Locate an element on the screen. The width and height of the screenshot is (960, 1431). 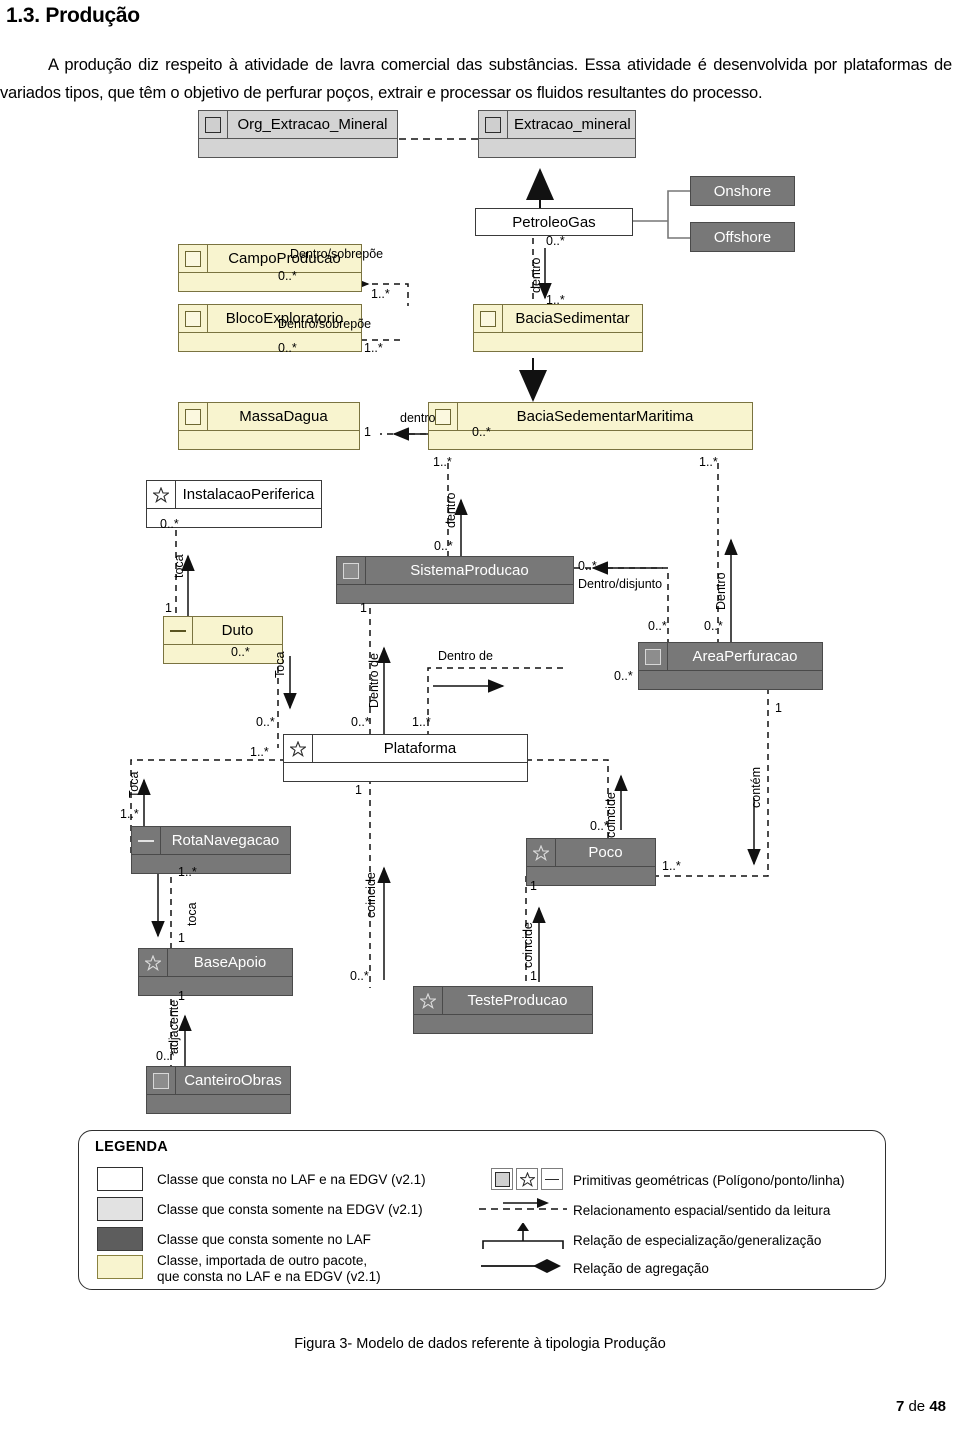
role-label: Dentro is located at coordinates (721, 591).